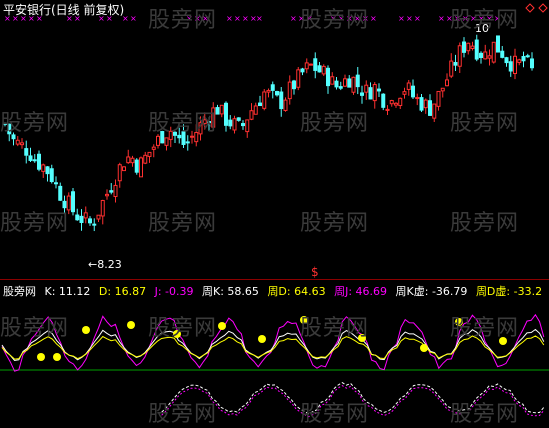  Describe the element at coordinates (122, 291) in the screenshot. I see `indicator-d: D: 16.87` at that location.